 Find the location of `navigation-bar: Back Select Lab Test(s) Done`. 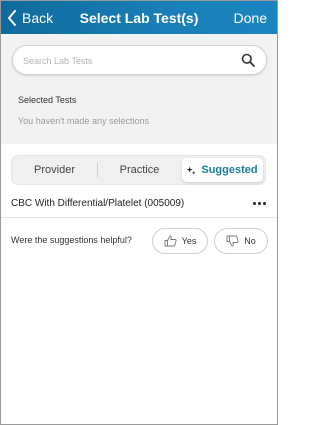

navigation-bar: Back Select Lab Test(s) Done is located at coordinates (139, 17).